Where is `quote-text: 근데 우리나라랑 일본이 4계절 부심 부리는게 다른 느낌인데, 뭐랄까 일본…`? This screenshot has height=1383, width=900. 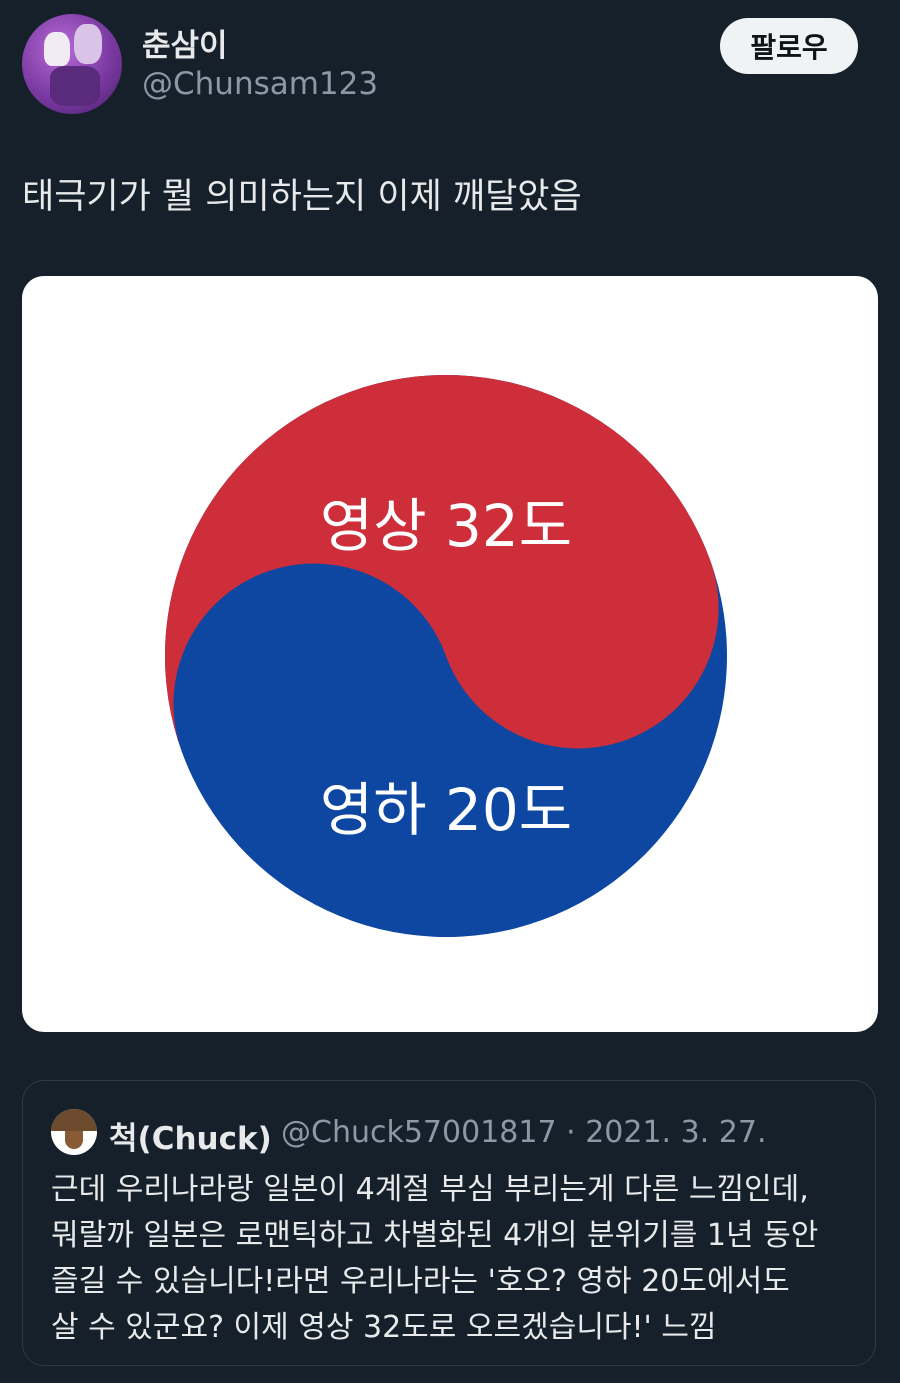
quote-text: 근데 우리나라랑 일본이 4계절 부심 부리는게 다른 느낌인데, 뭐랄까 일본… is located at coordinates (456, 1259).